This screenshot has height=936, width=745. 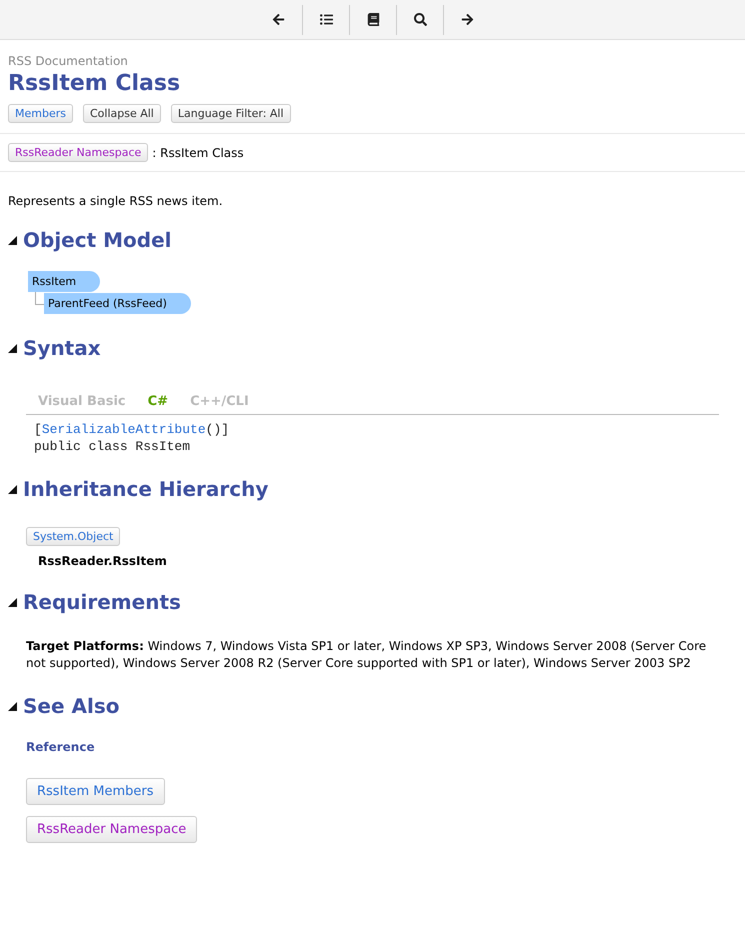 I want to click on header-button: Collapse All, so click(x=121, y=113).